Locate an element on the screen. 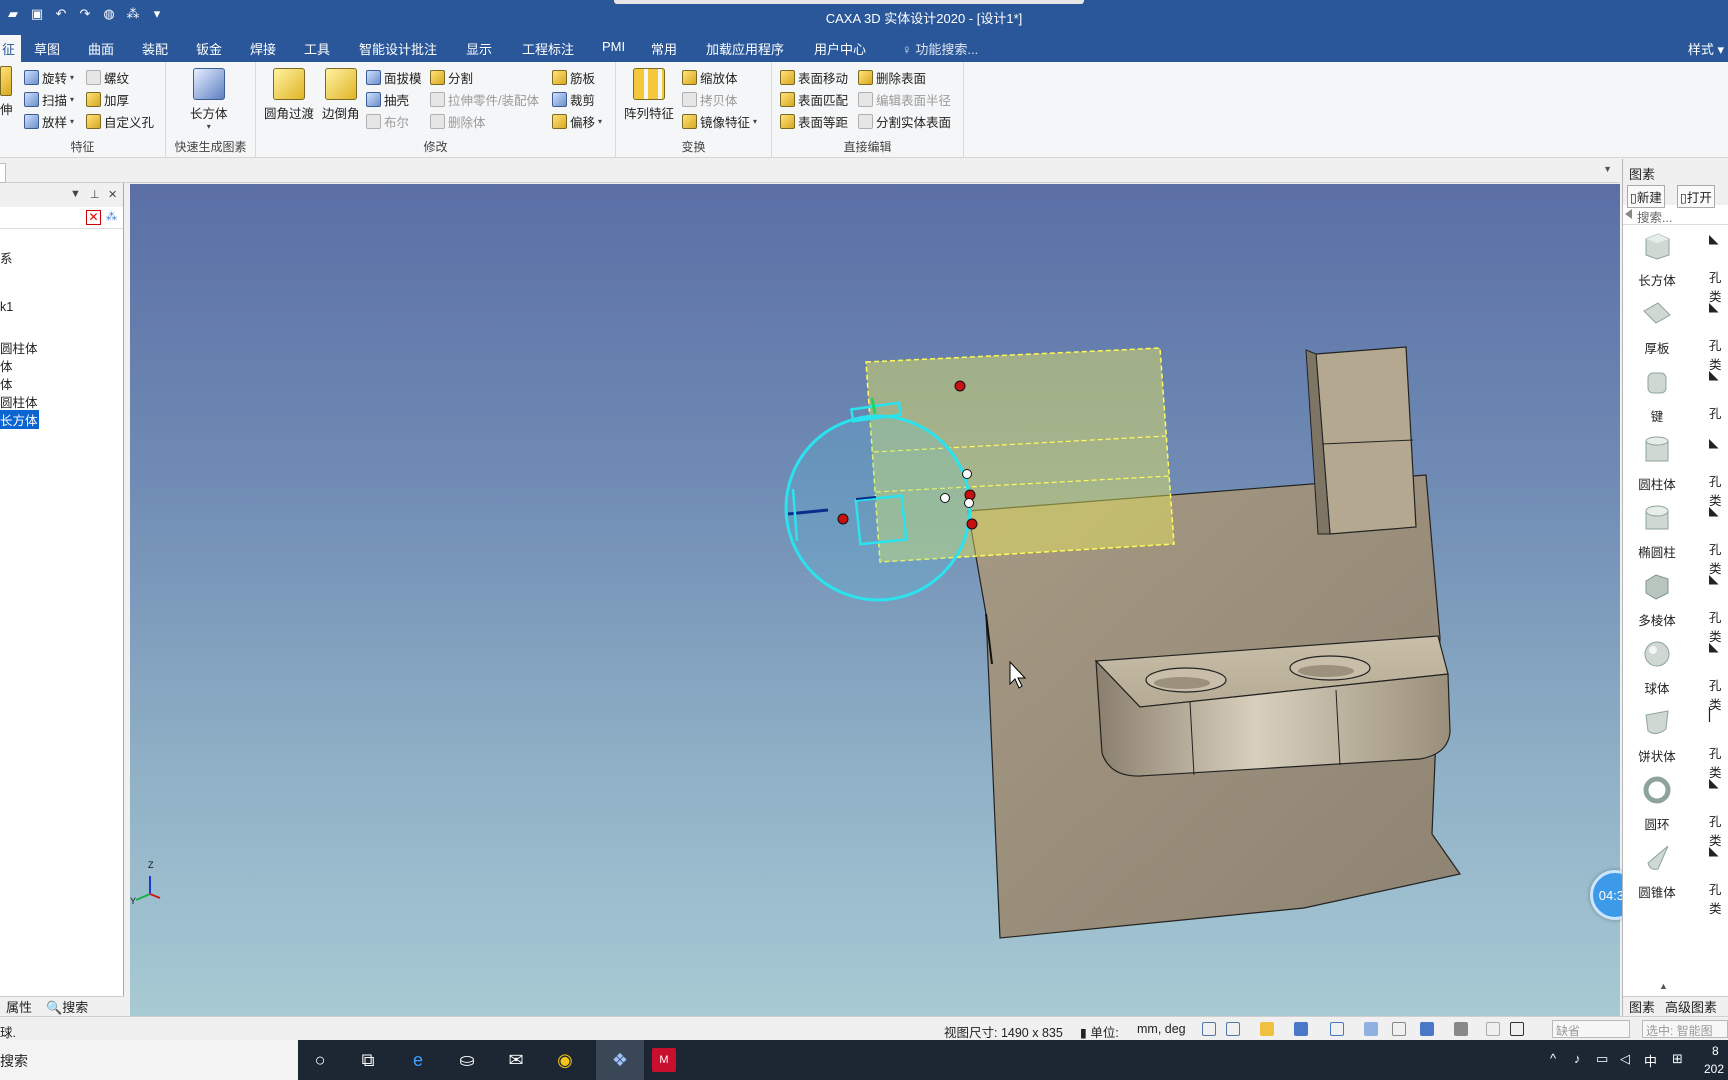  store-icon: ⛀ is located at coordinates (467, 1060).